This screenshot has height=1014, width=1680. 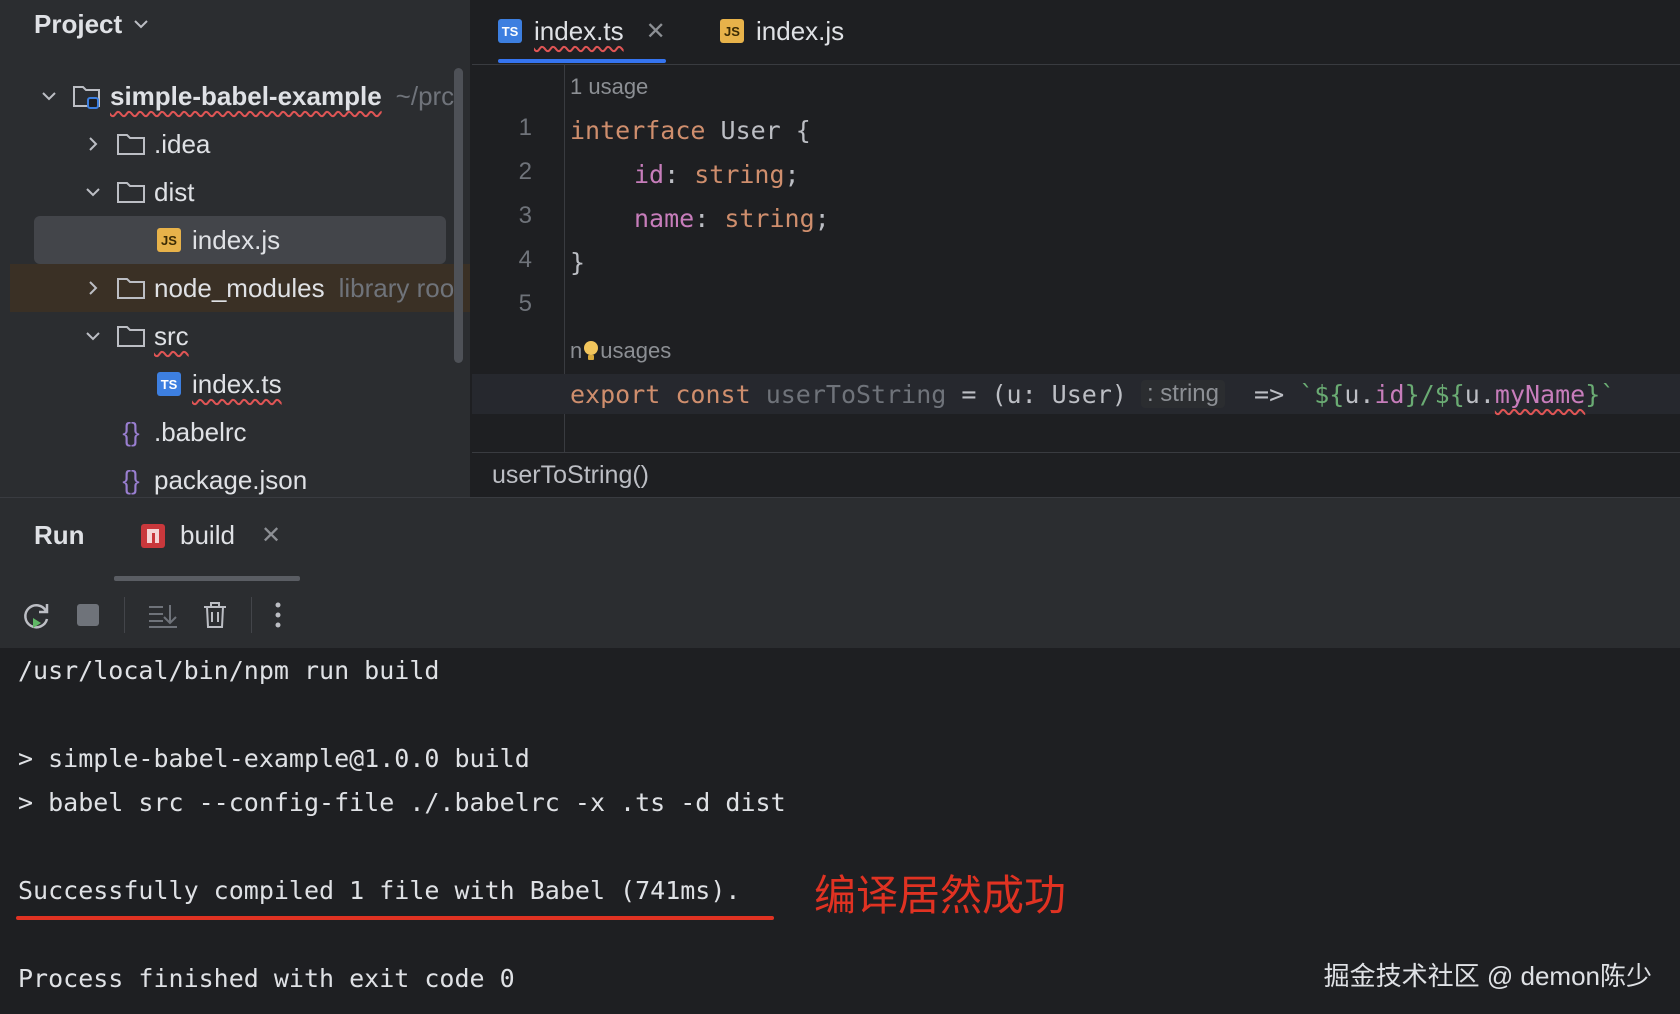 I want to click on inlay-type-hint: : string, so click(x=1182, y=394).